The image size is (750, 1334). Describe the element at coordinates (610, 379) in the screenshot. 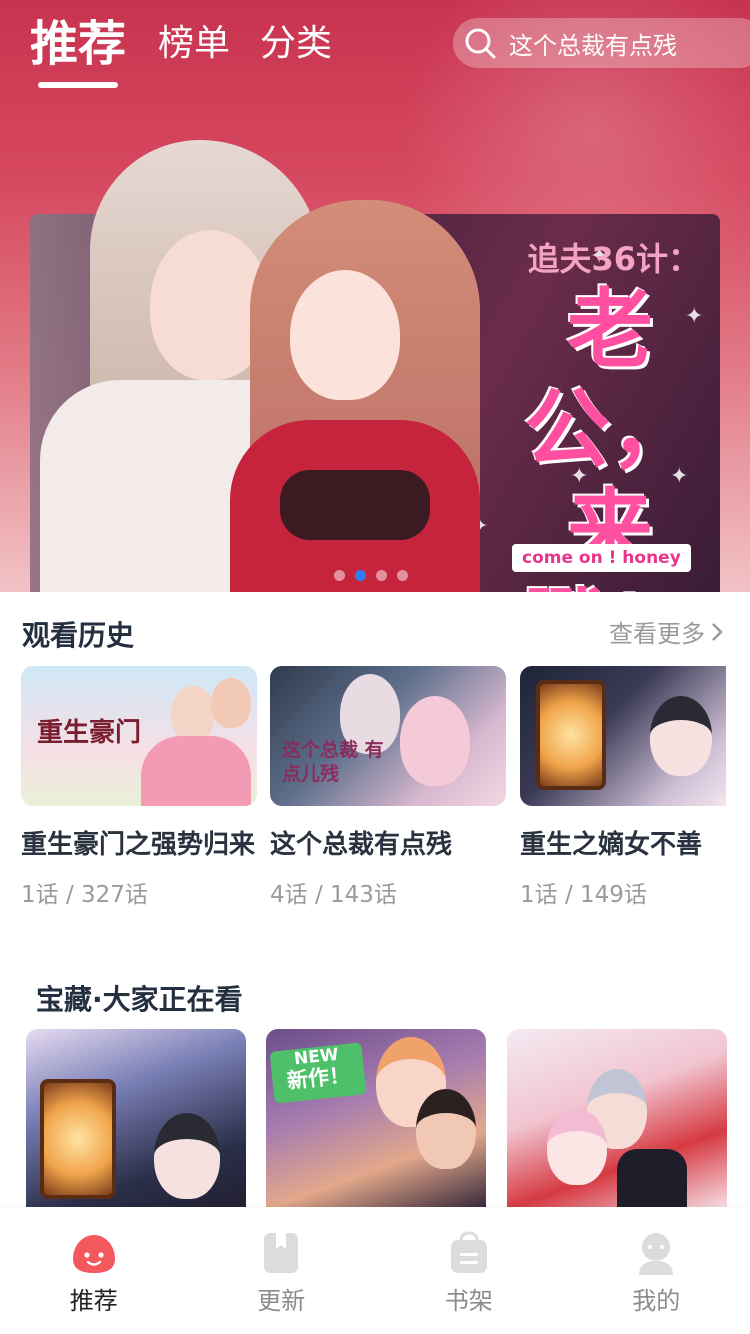

I see `banner-title-line1: 老公，` at that location.